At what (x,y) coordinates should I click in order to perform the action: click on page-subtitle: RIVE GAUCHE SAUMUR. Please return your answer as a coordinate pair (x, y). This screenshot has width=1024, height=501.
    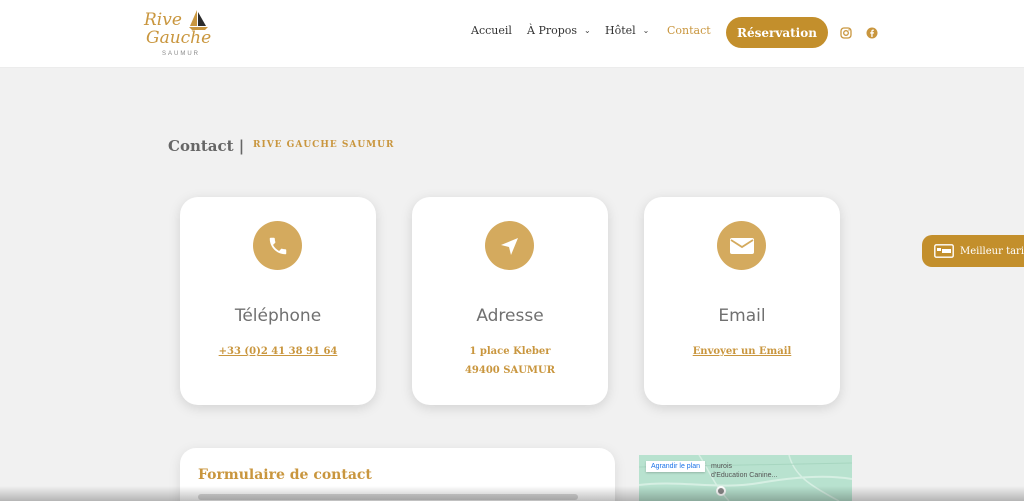
    Looking at the image, I should click on (324, 145).